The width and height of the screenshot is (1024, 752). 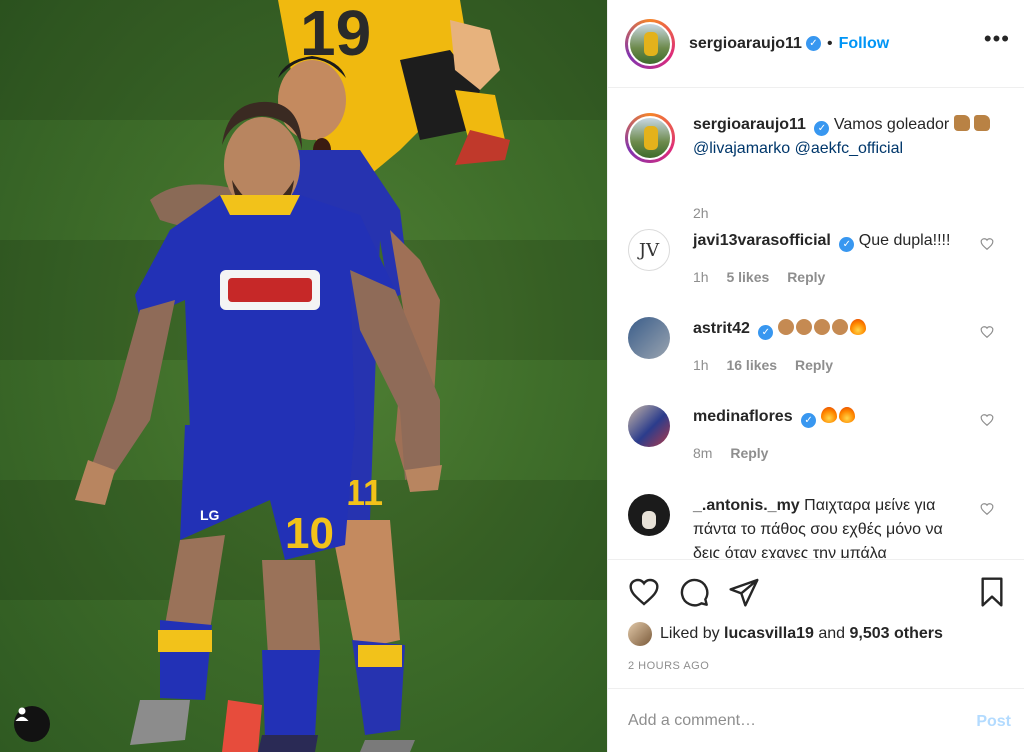 I want to click on comment-icon, so click(x=694, y=592).